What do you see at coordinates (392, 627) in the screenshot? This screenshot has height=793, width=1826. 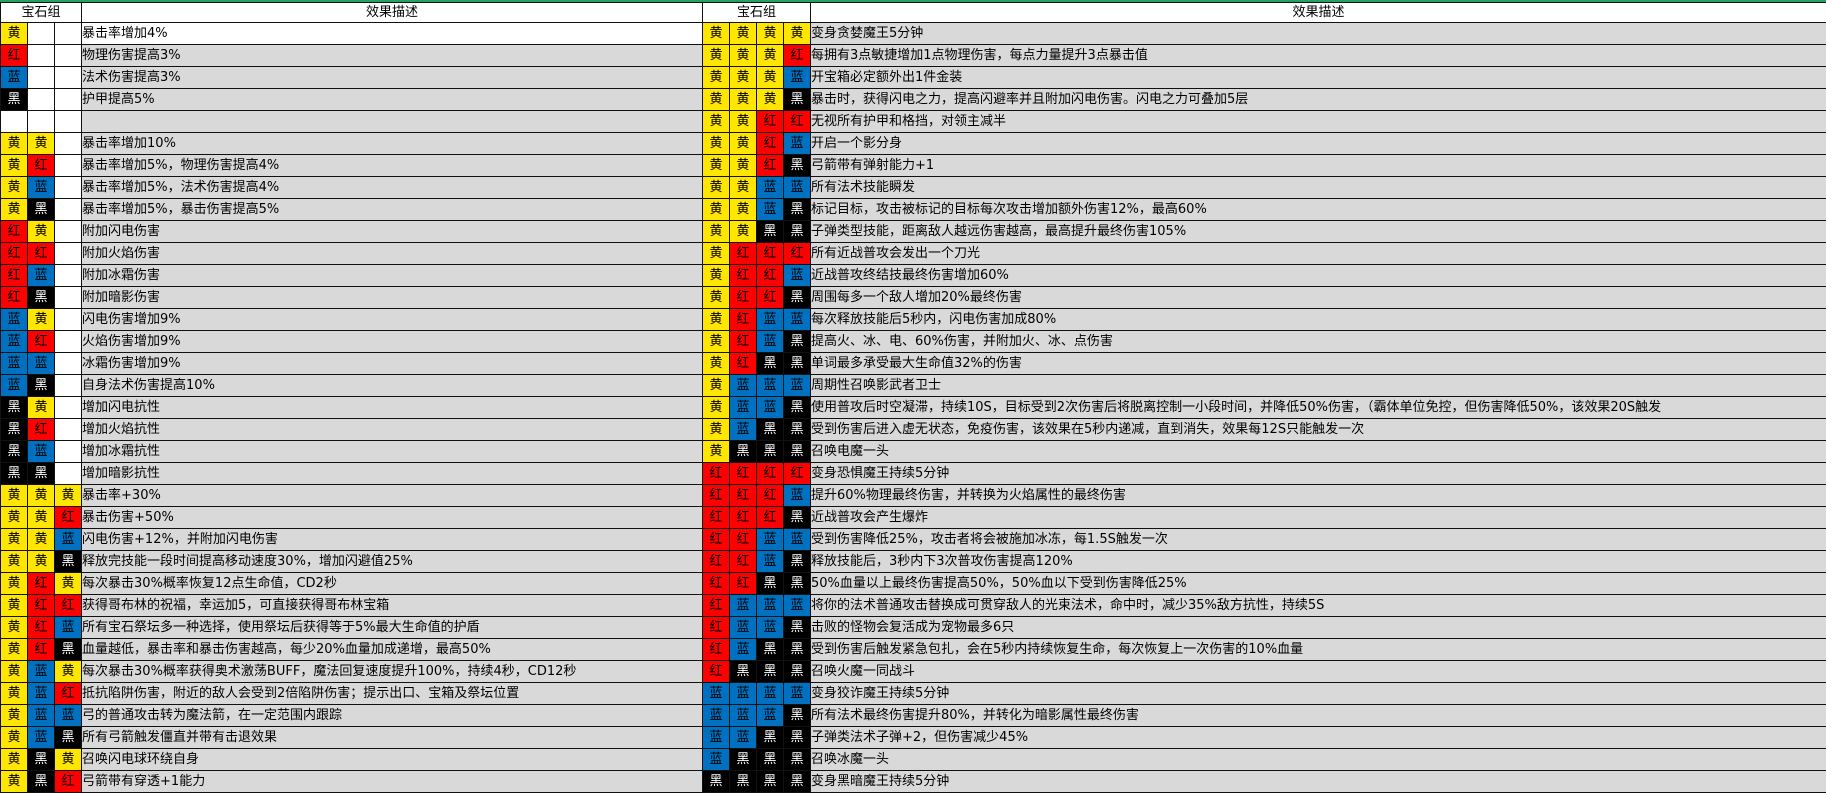 I see `effect-cell: 所有宝石祭坛多一种选择，使用祭坛后获得等于5%最大生命值的护盾` at bounding box center [392, 627].